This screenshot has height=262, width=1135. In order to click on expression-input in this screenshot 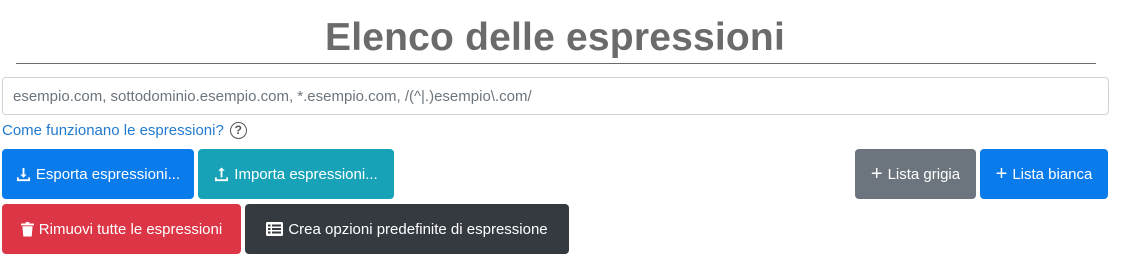, I will do `click(555, 96)`.